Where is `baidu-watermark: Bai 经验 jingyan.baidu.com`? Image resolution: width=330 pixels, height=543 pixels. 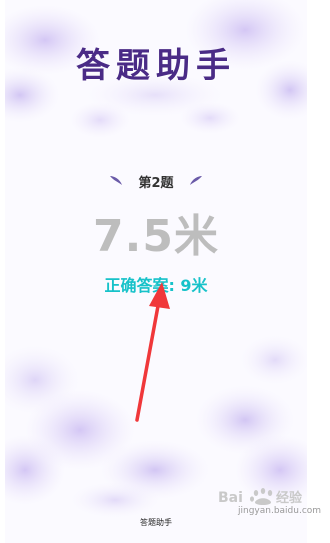
baidu-watermark: Bai 经验 jingyan.baidu.com is located at coordinates (267, 504).